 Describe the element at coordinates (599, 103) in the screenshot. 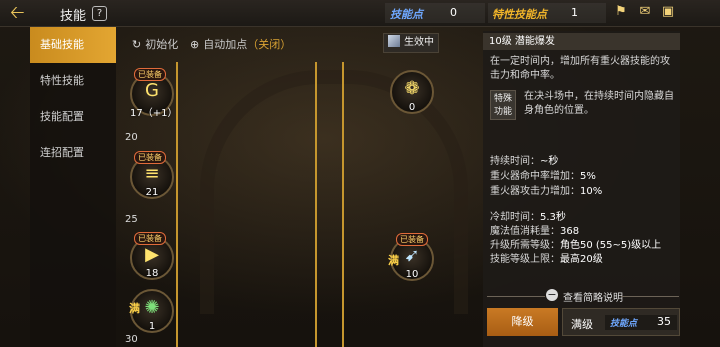

I see `special-function-desc: 在决斗场中，在持续时间内隐藏自身角色的位置。` at that location.